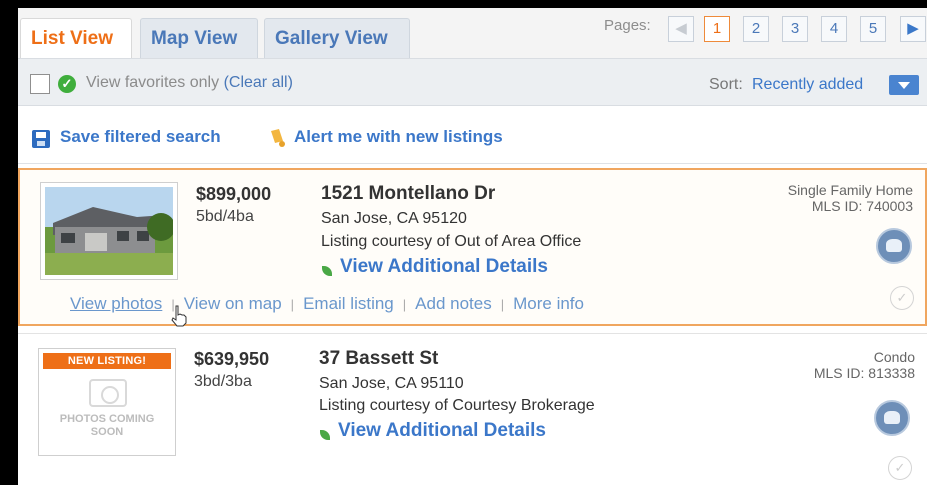 The height and width of the screenshot is (485, 927). I want to click on tab-map-view: Map View, so click(199, 38).